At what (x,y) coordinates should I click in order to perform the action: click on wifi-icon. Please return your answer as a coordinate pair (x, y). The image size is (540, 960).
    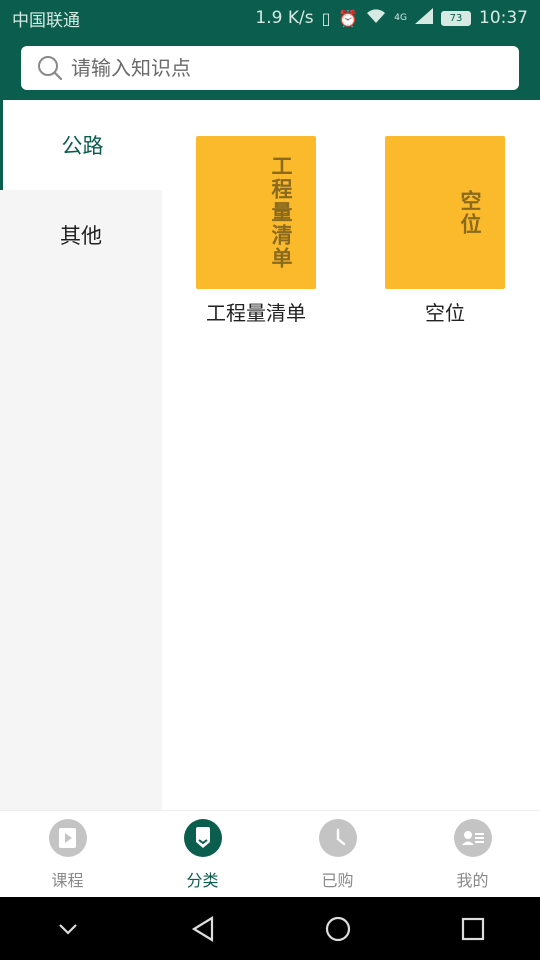
    Looking at the image, I should click on (376, 18).